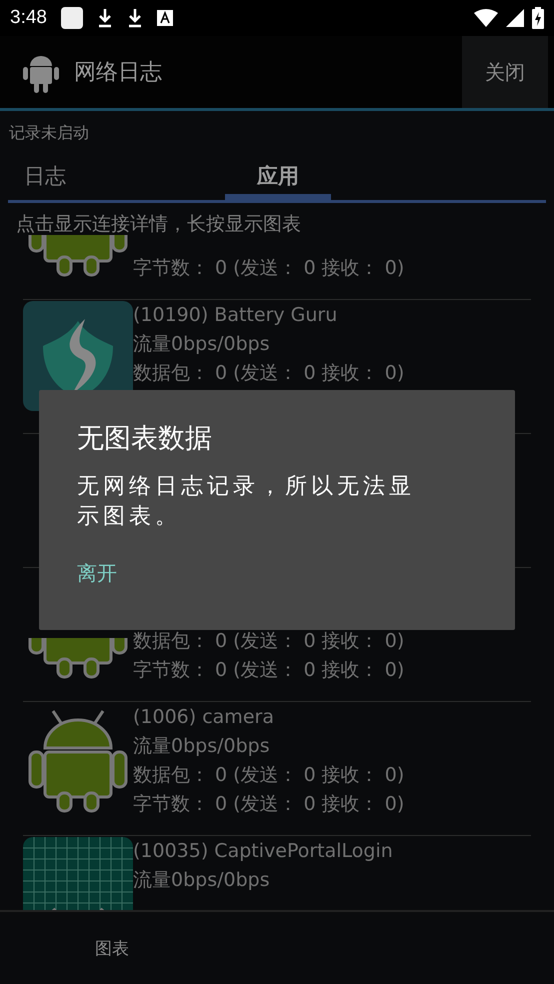  I want to click on tab: 应用, so click(278, 176).